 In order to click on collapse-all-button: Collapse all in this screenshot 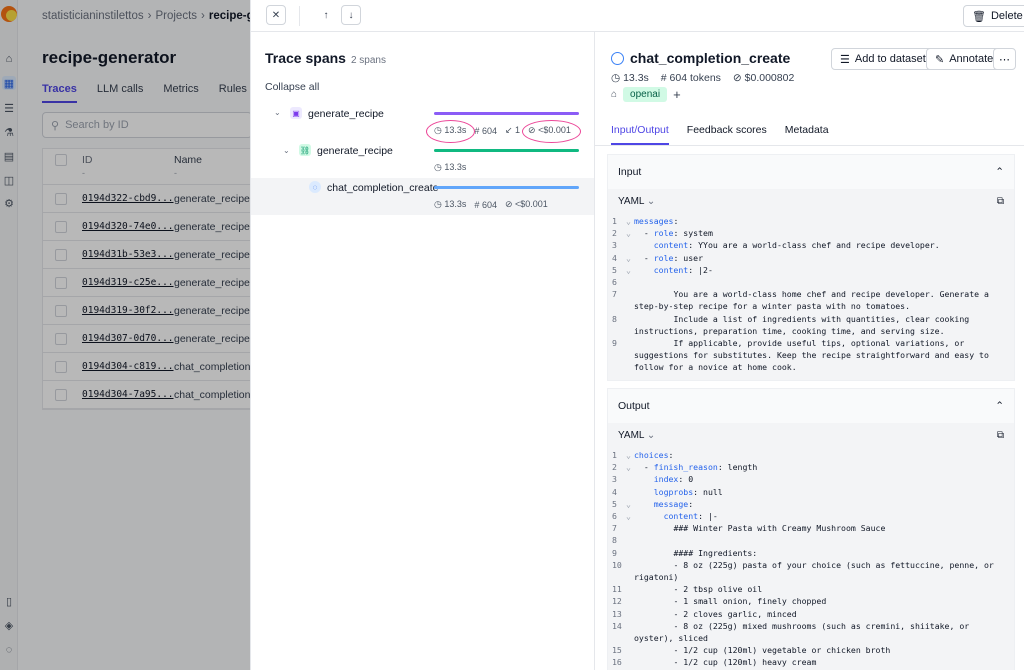, I will do `click(292, 87)`.